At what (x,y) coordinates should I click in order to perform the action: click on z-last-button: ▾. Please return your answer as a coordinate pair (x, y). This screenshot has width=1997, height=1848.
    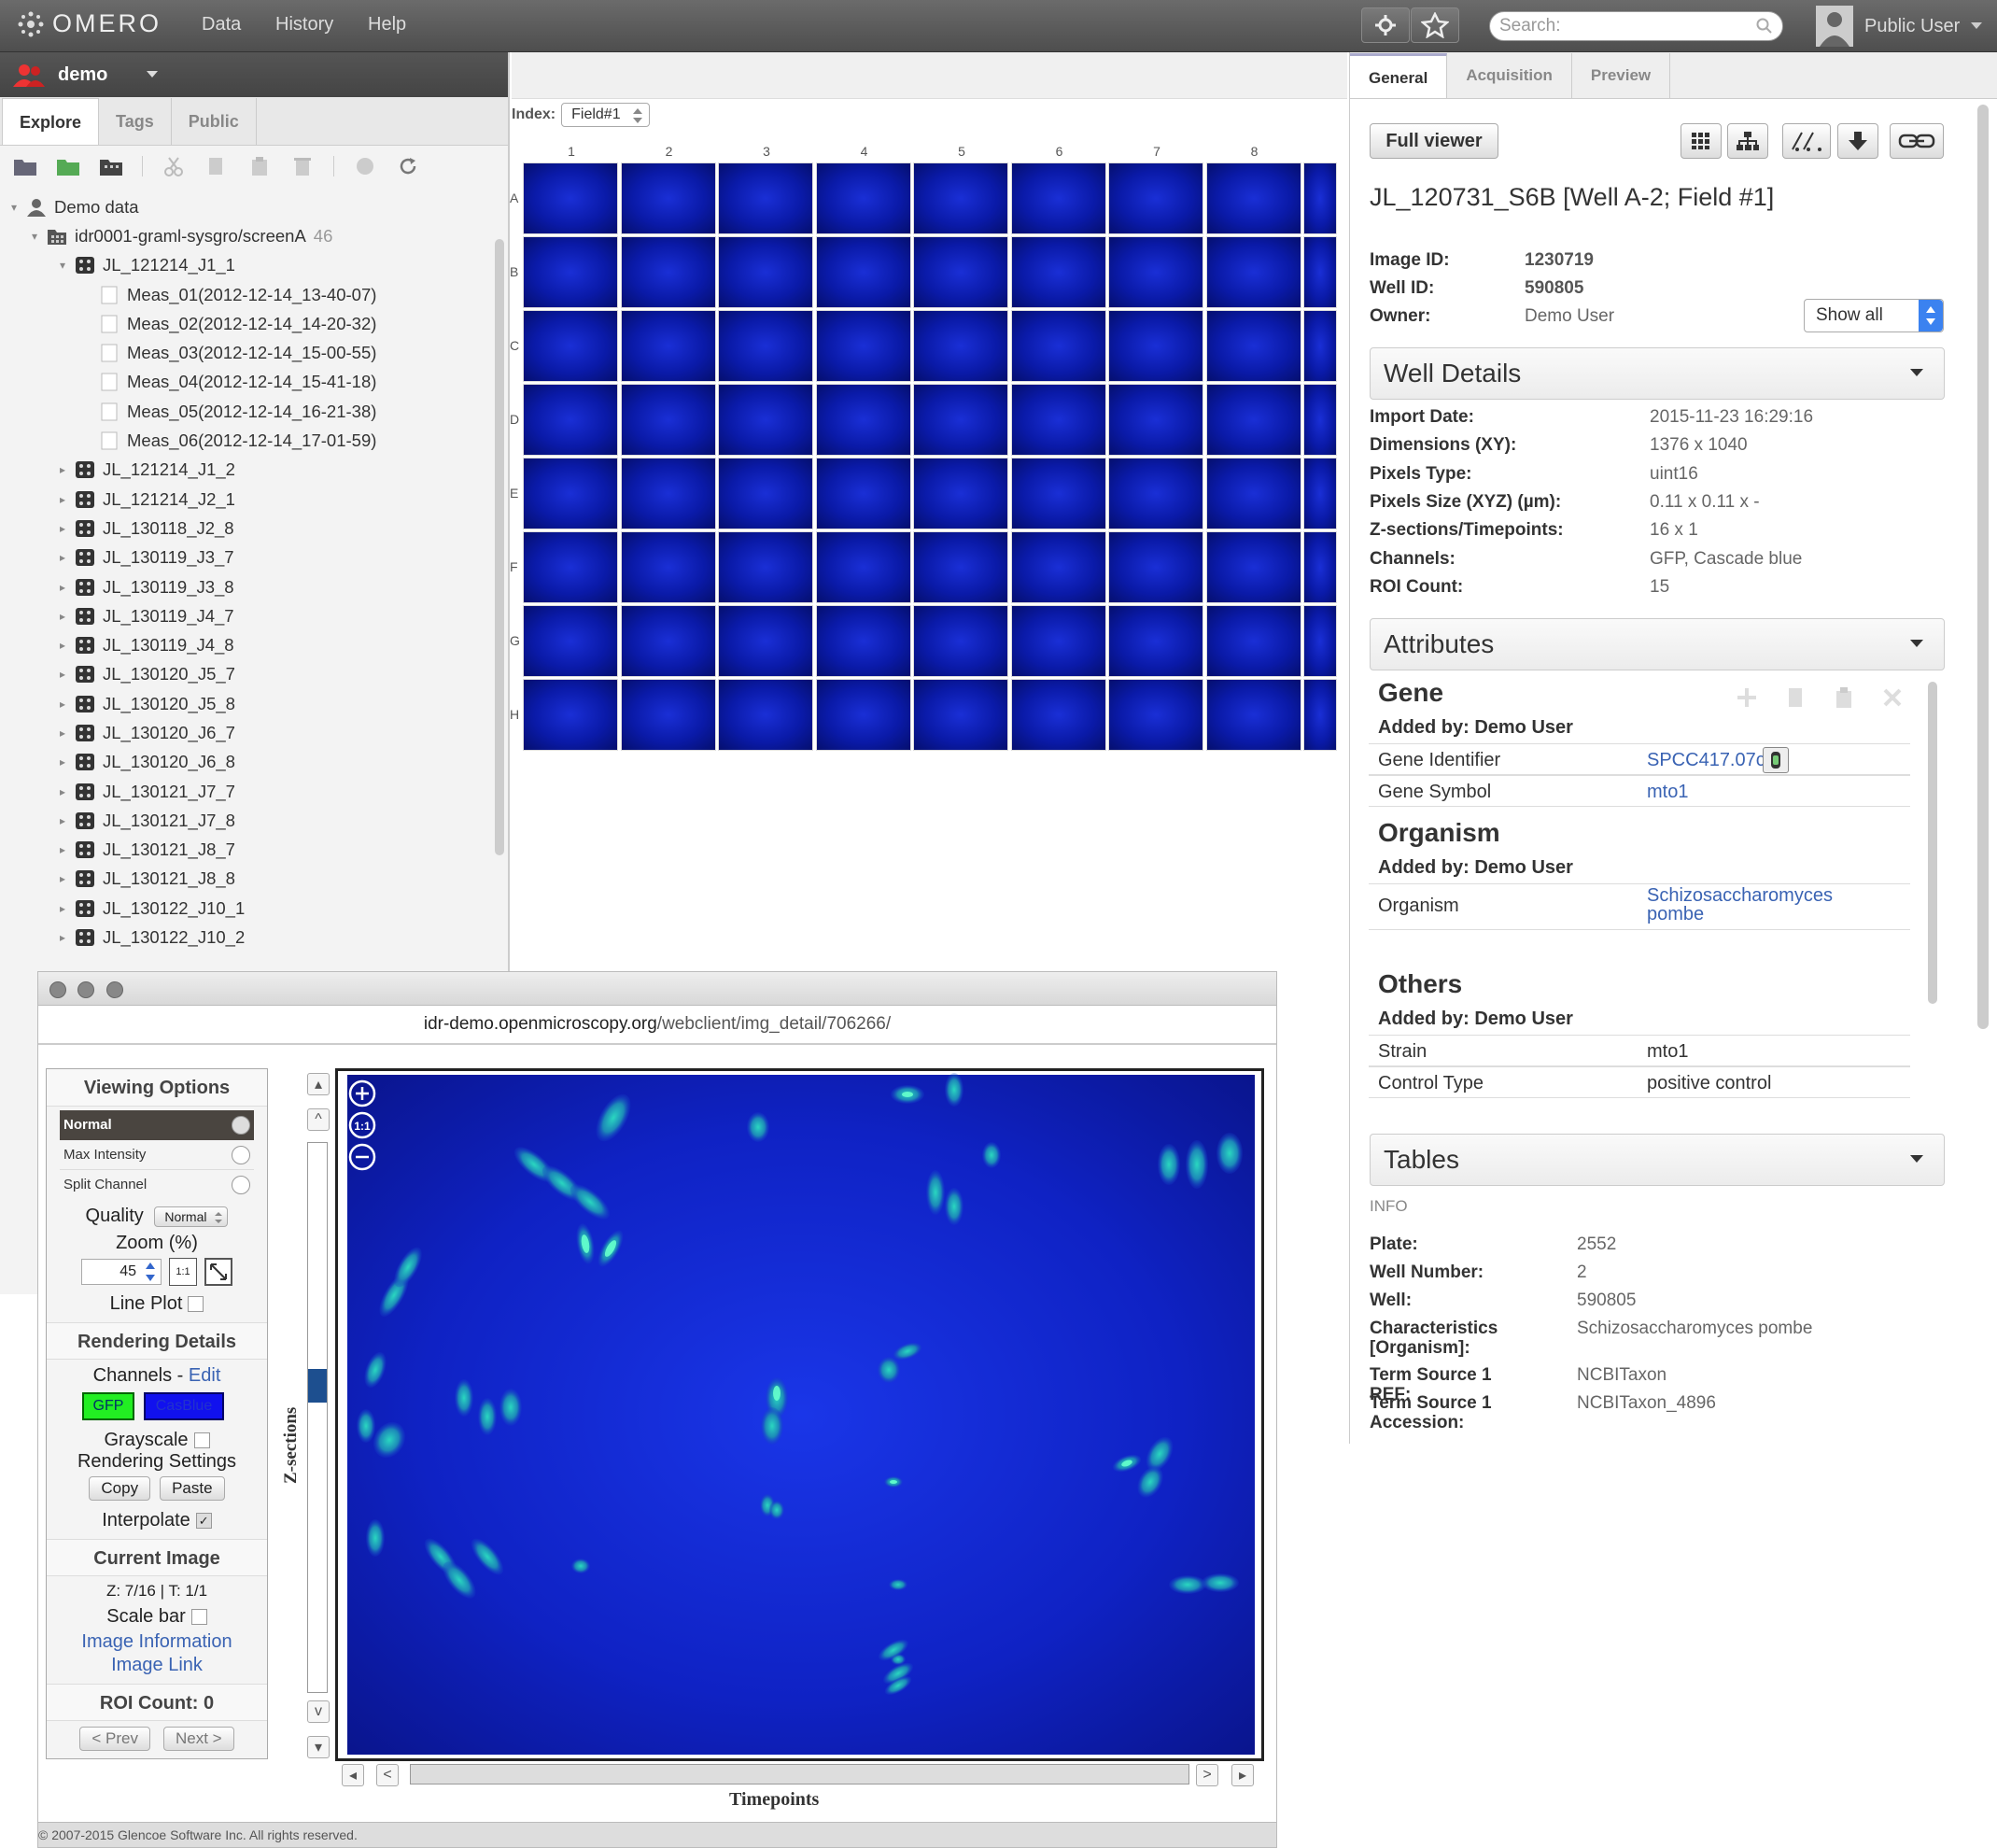
    Looking at the image, I should click on (318, 1747).